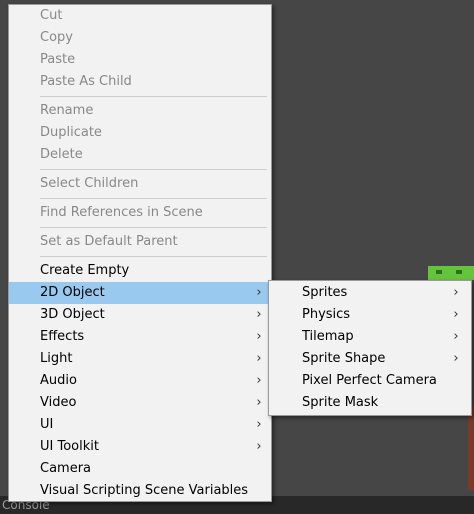  Describe the element at coordinates (67, 110) in the screenshot. I see `menu-item-label: Rename` at that location.